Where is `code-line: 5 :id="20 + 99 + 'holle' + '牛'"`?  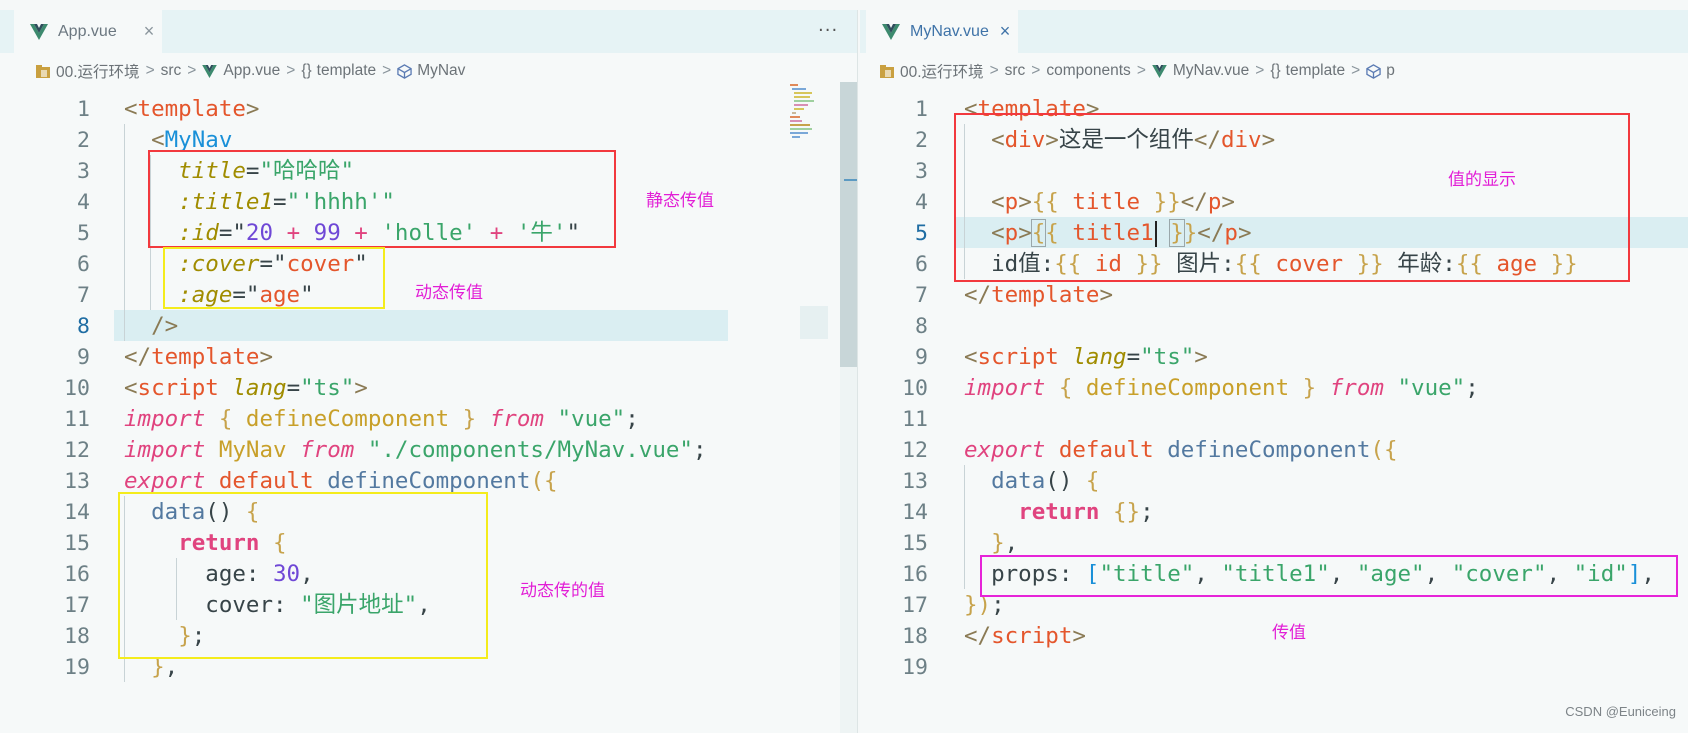
code-line: 5 :id="20 + 99 + 'holle' + '牛'" is located at coordinates (328, 233).